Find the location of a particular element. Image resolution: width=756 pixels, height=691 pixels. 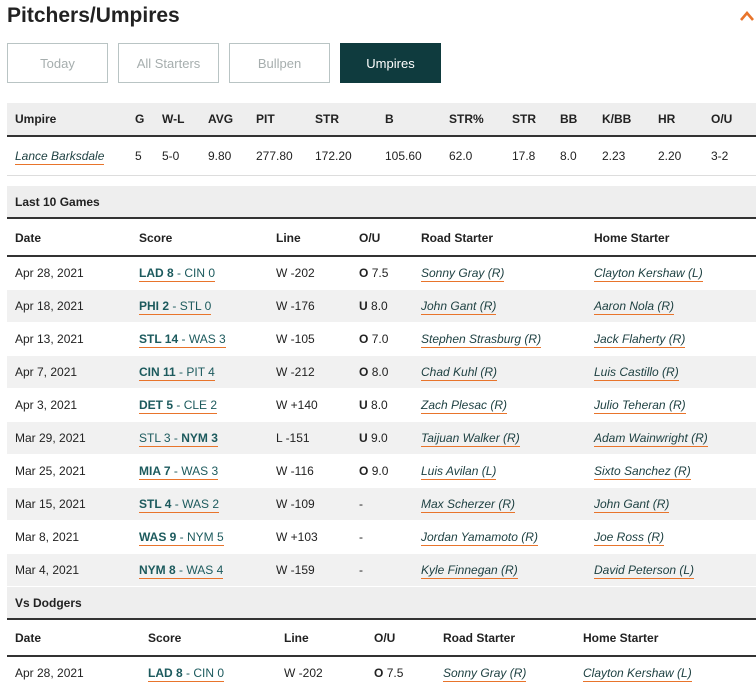

game-line: W -176 is located at coordinates (295, 305).